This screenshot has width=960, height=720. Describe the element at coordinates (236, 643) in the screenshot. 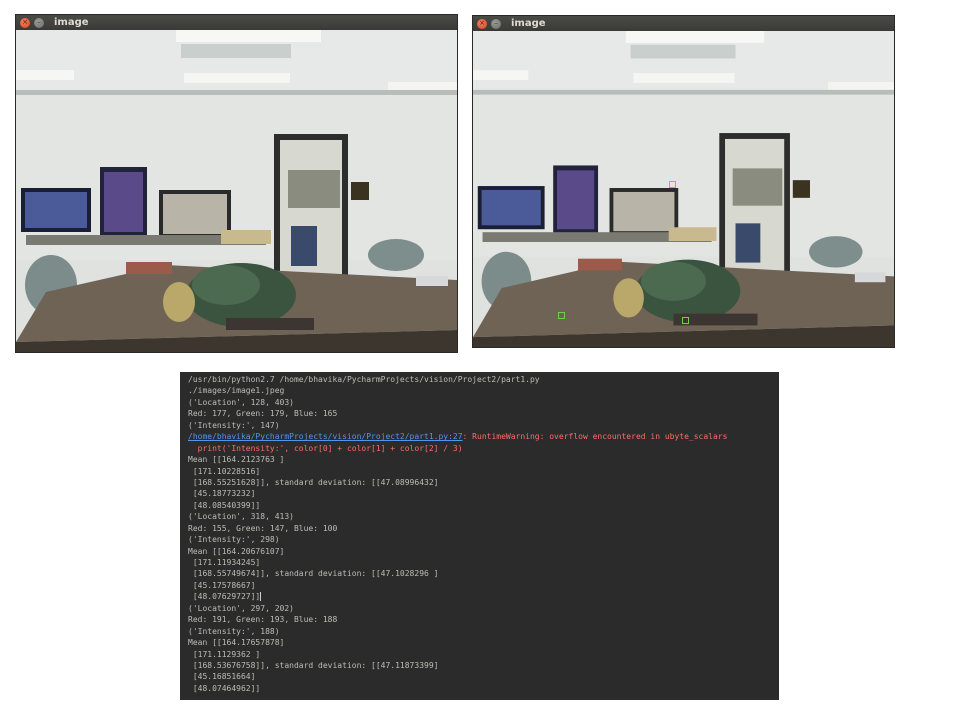

I see `console-line: Mean [[164.17657878]` at that location.